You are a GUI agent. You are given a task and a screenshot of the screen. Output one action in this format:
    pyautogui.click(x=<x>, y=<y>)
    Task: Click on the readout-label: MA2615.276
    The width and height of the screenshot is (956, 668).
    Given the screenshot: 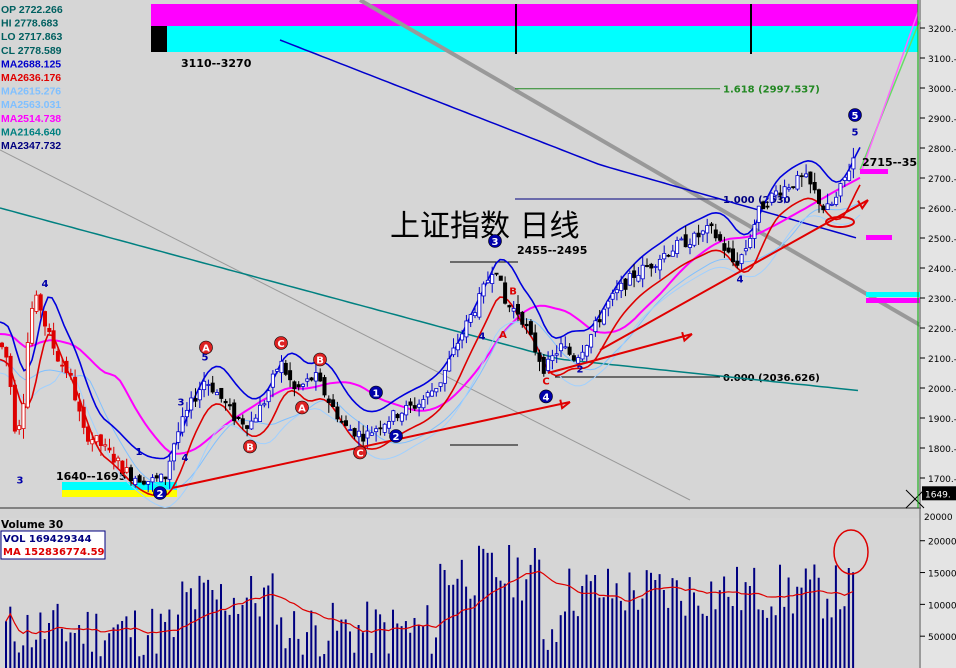 What is the action you would take?
    pyautogui.click(x=31, y=92)
    